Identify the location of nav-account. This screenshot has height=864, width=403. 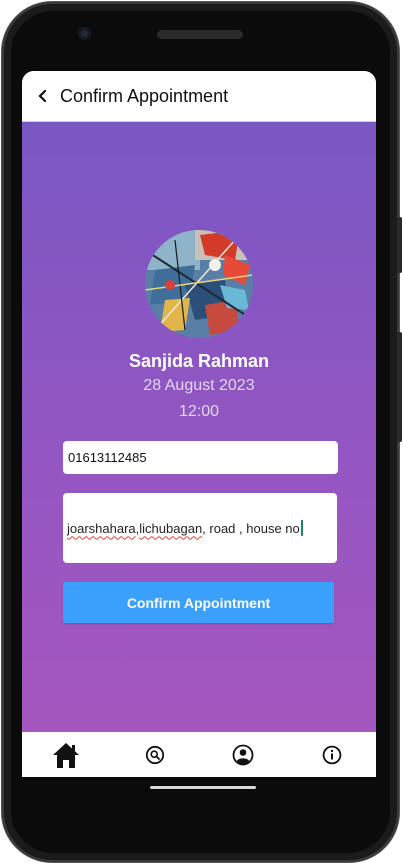
(243, 754).